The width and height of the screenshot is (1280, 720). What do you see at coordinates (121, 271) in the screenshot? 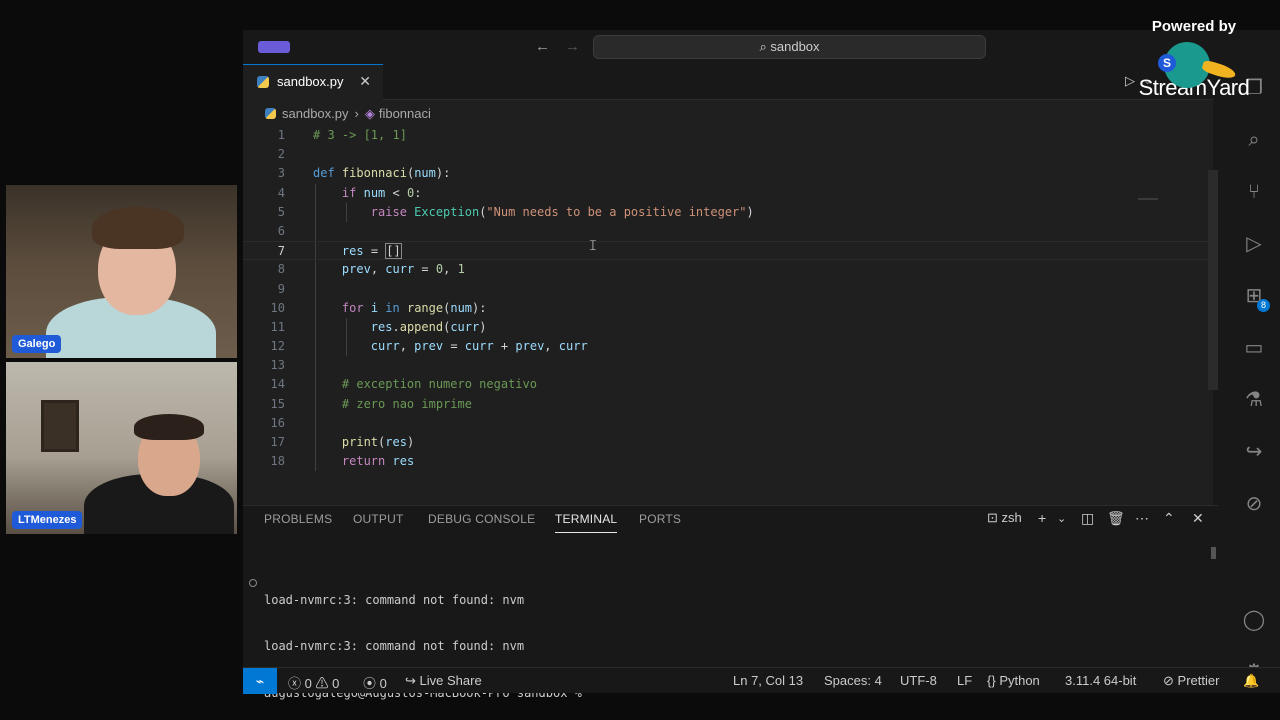
I see `webcam-tile-galego: Galego` at bounding box center [121, 271].